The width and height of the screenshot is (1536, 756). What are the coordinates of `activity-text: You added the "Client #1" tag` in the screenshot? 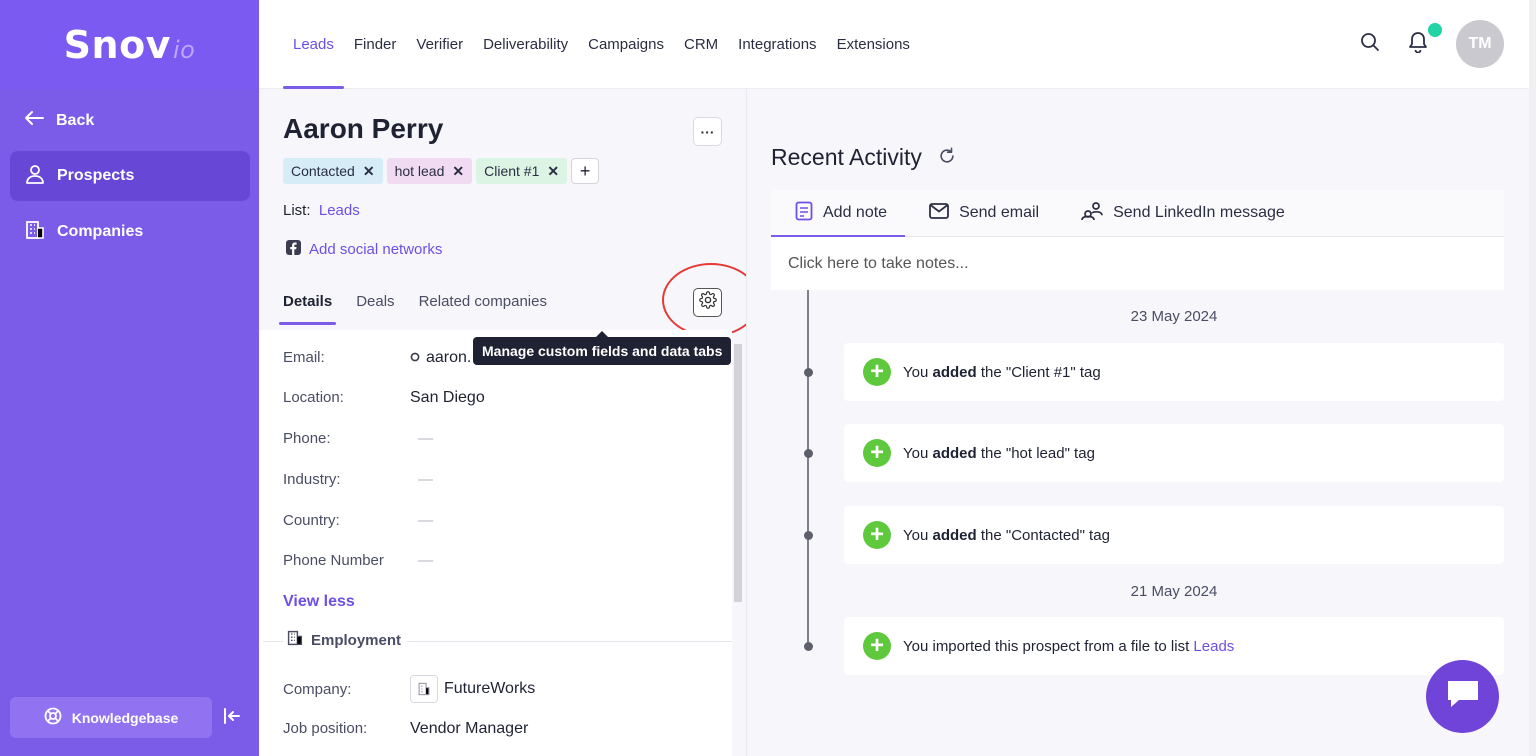 It's located at (1002, 372).